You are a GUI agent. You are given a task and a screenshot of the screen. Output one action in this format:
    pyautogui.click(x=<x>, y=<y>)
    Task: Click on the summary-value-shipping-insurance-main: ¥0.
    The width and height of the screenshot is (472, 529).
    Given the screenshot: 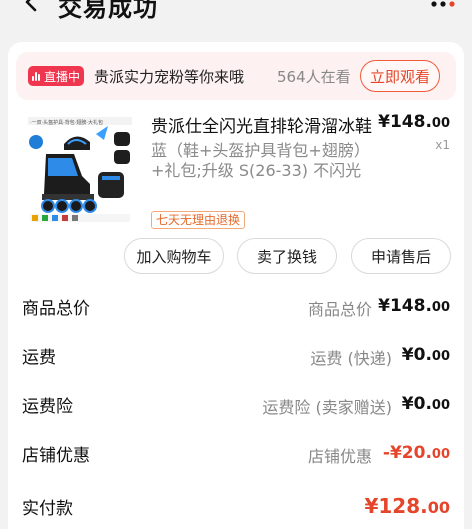 What is the action you would take?
    pyautogui.click(x=416, y=404)
    